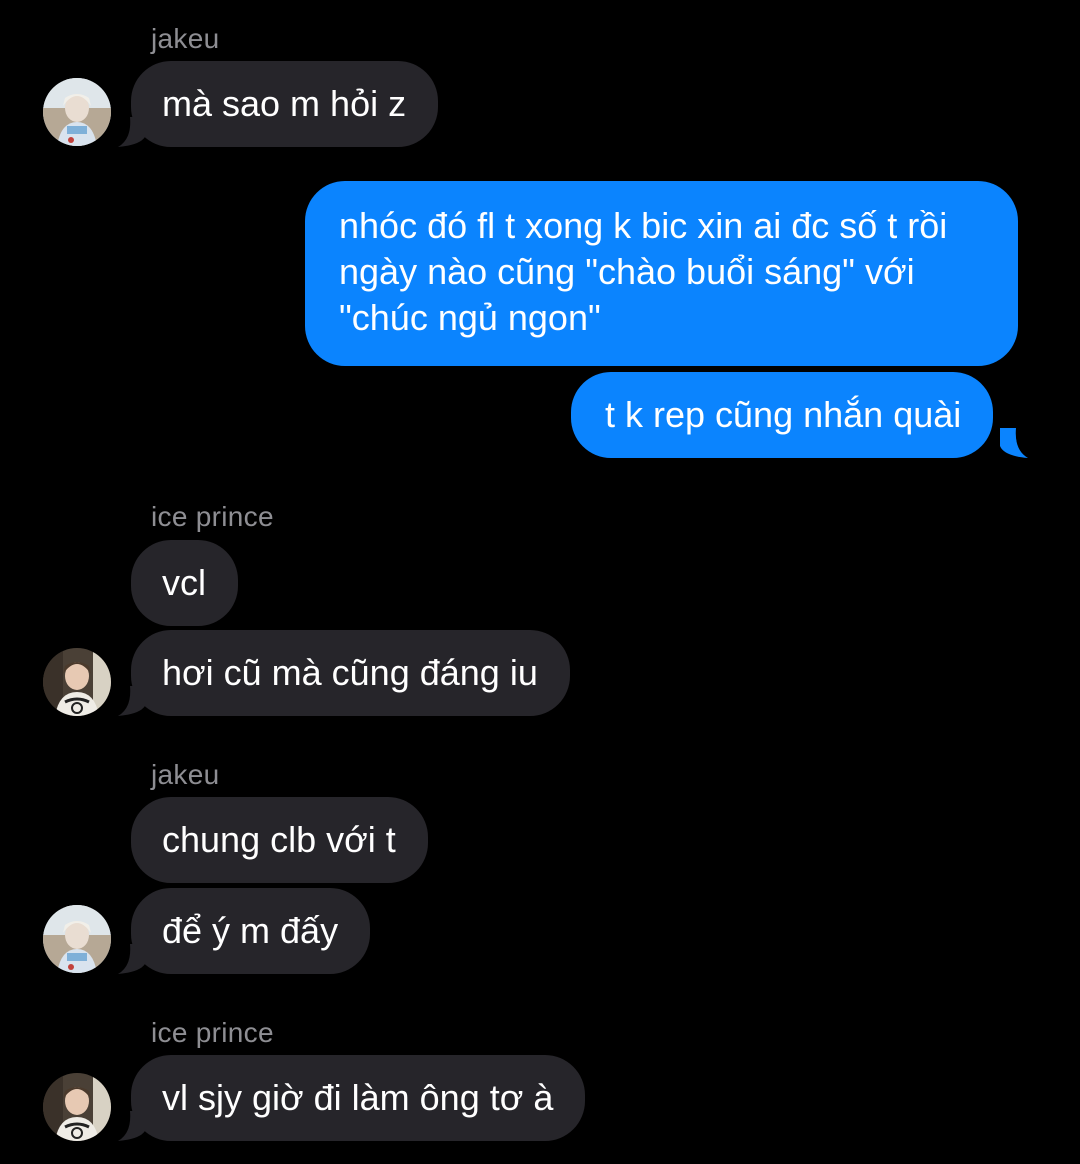  What do you see at coordinates (350, 673) in the screenshot?
I see `message-bubble-incoming: hơi cũ mà cũng đáng iu` at bounding box center [350, 673].